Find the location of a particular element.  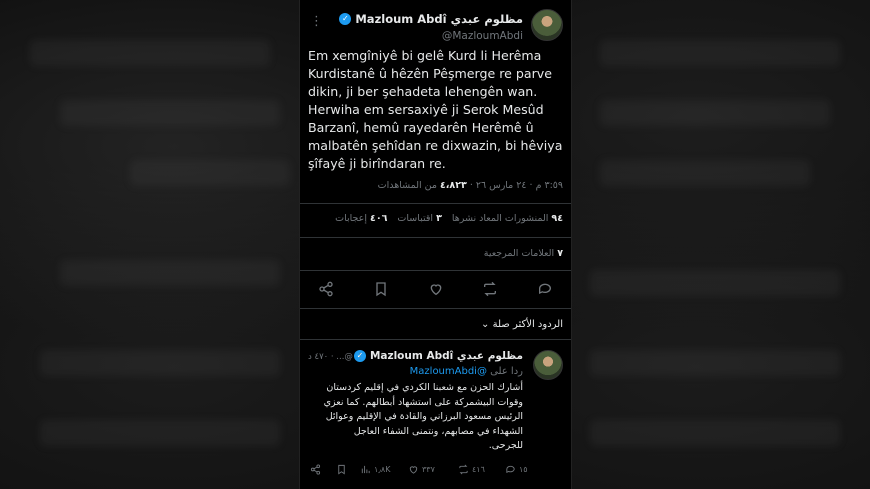

replying-to-label: ردا على is located at coordinates (506, 371).